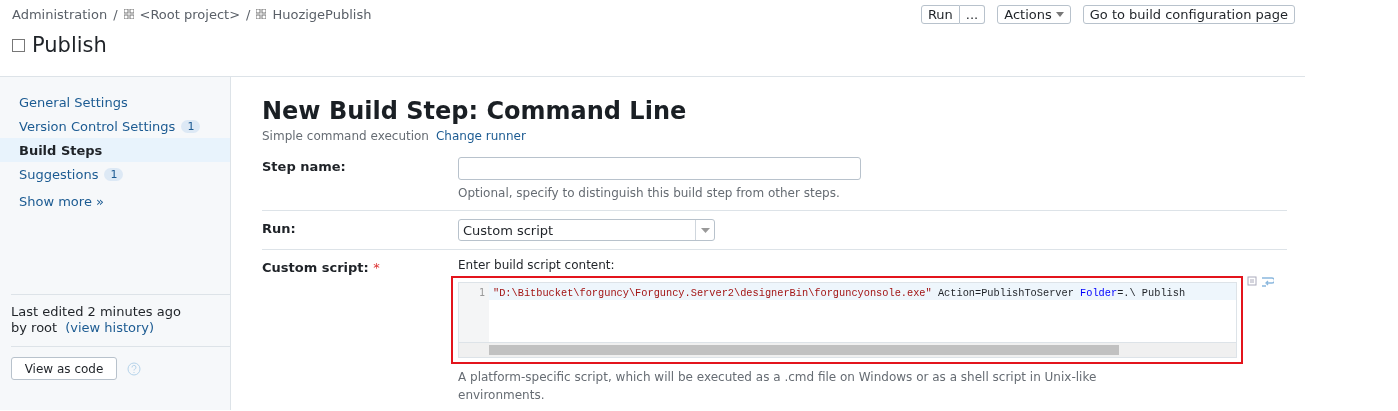  I want to click on show-more-link: Show more », so click(115, 201).